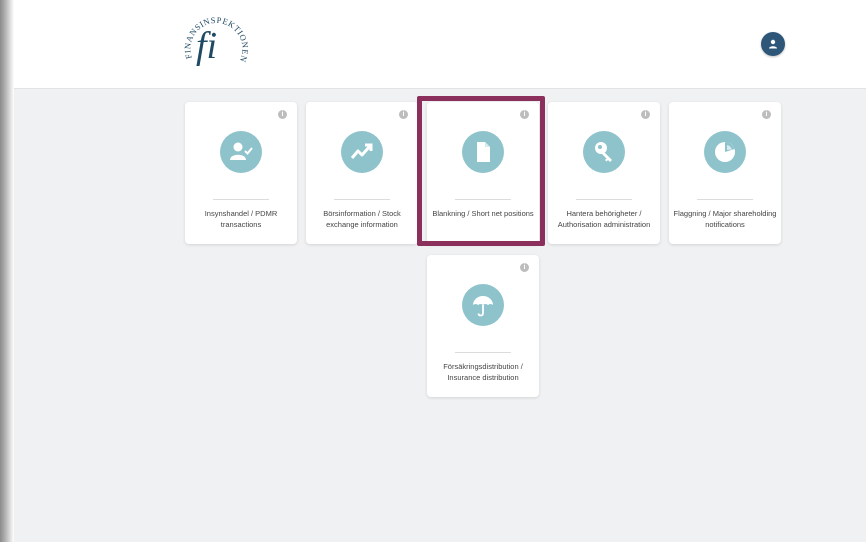 This screenshot has width=866, height=542. I want to click on card-insynshandel: i Insynshandel / PDMR transactions, so click(241, 173).